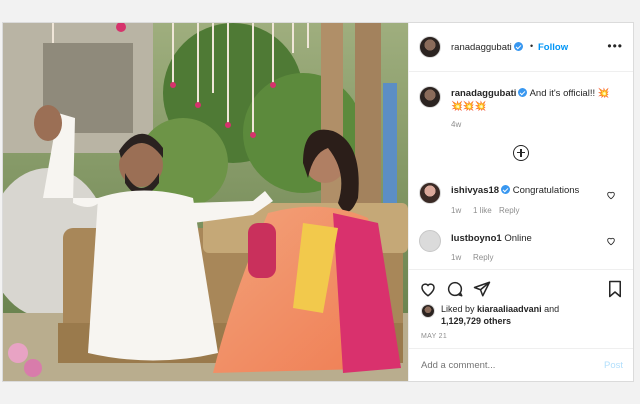 This screenshot has height=404, width=640. I want to click on liker-avatar, so click(428, 311).